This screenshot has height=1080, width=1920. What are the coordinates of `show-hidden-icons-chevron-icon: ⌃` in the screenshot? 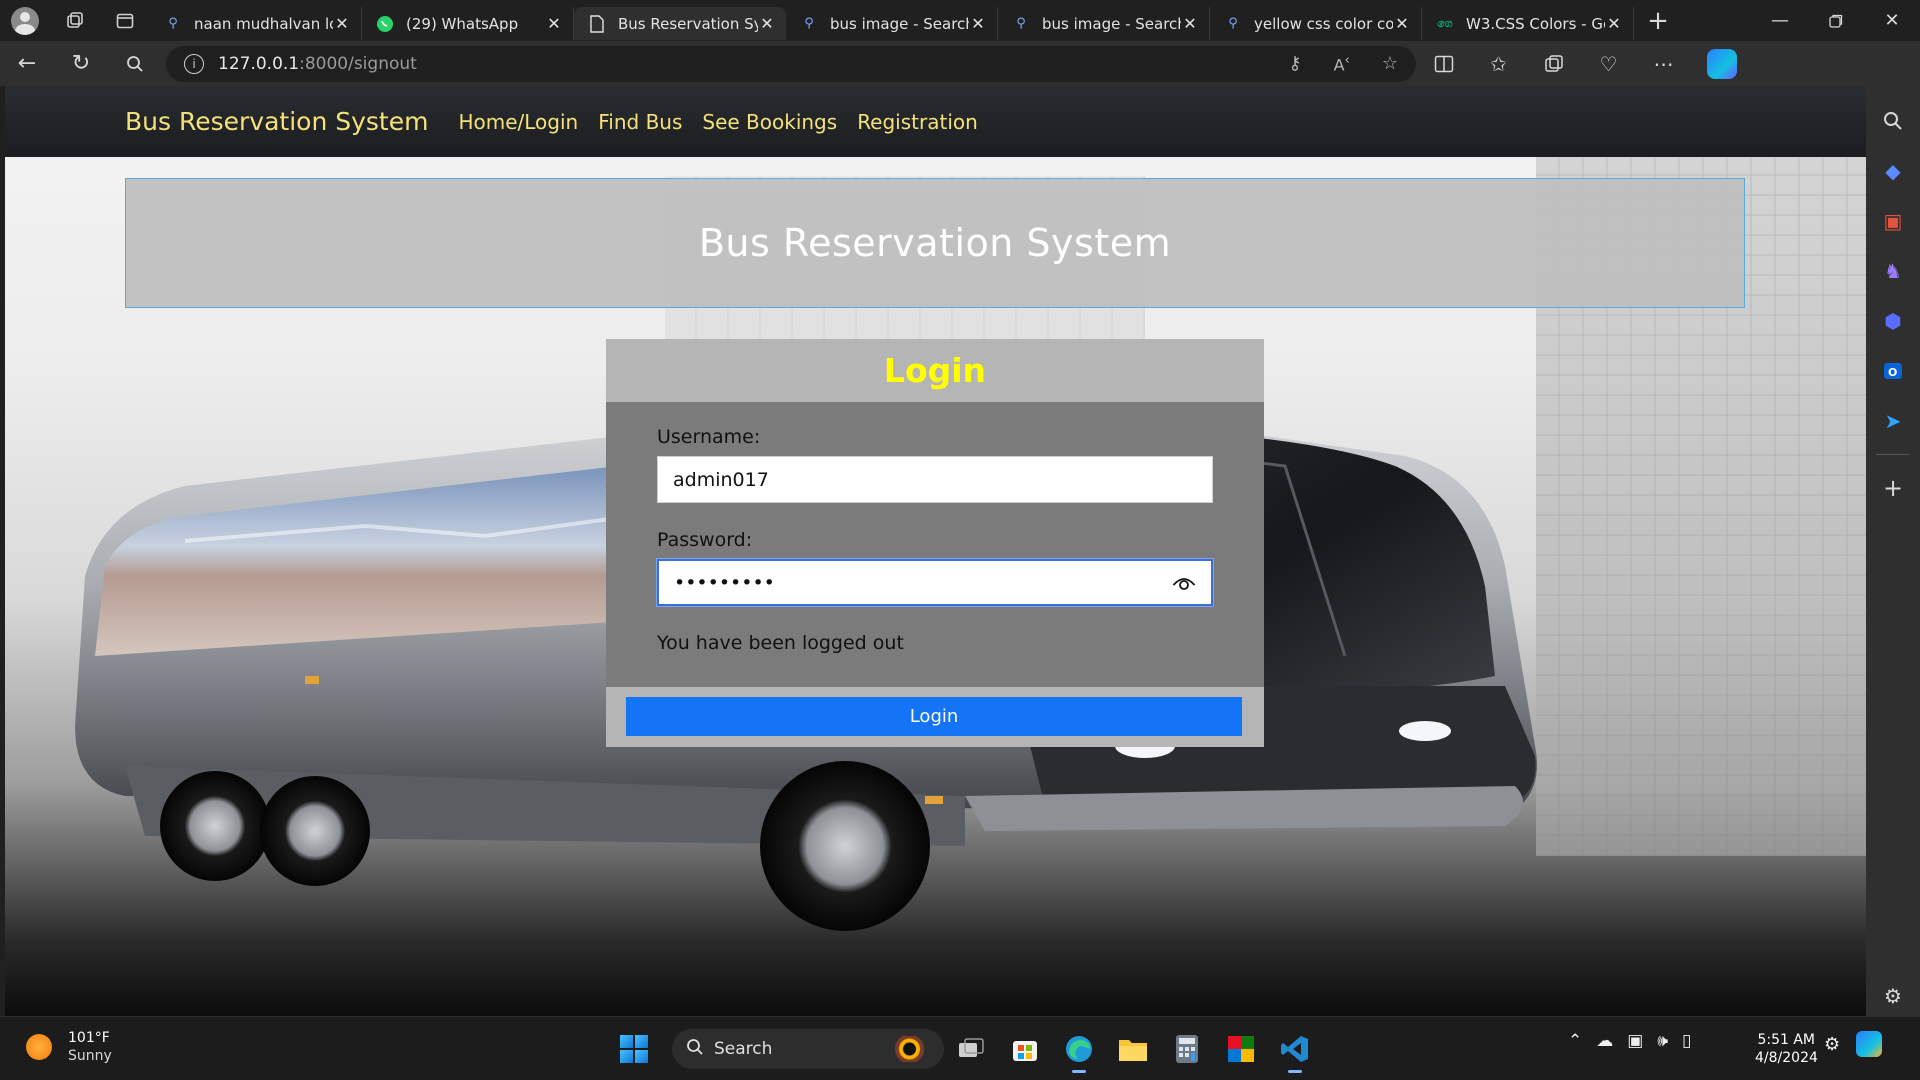 It's located at (1575, 1041).